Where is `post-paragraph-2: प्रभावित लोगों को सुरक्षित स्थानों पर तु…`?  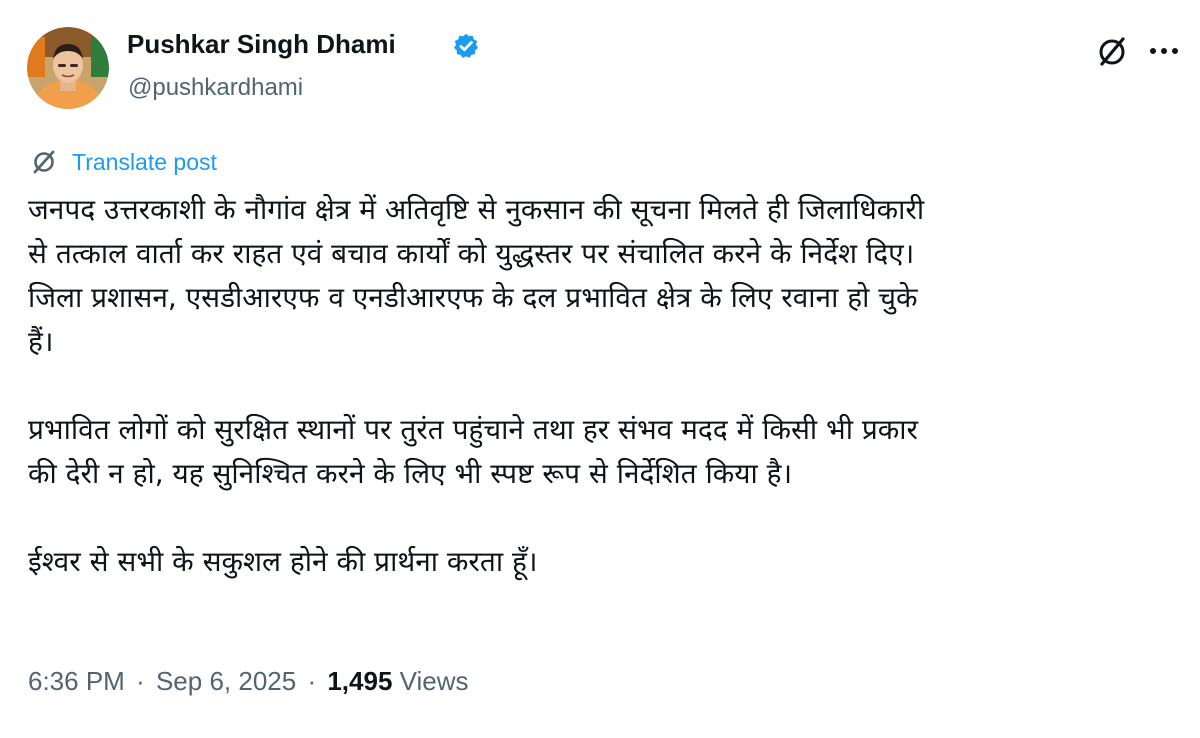 post-paragraph-2: प्रभावित लोगों को सुरक्षित स्थानों पर तु… is located at coordinates (603, 452).